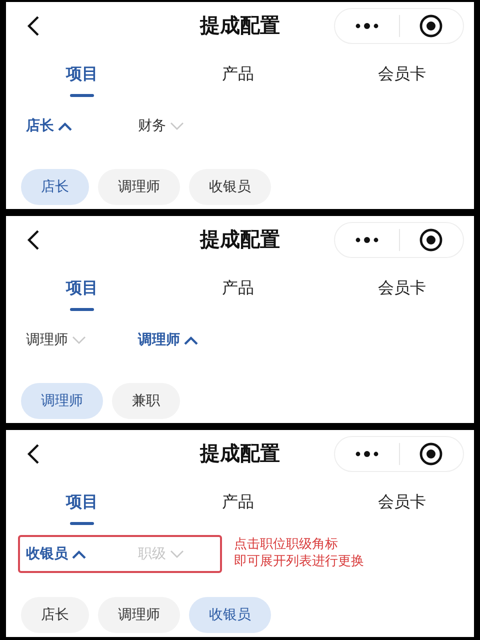 The width and height of the screenshot is (480, 640). What do you see at coordinates (146, 401) in the screenshot?
I see `role-chip: 兼职` at bounding box center [146, 401].